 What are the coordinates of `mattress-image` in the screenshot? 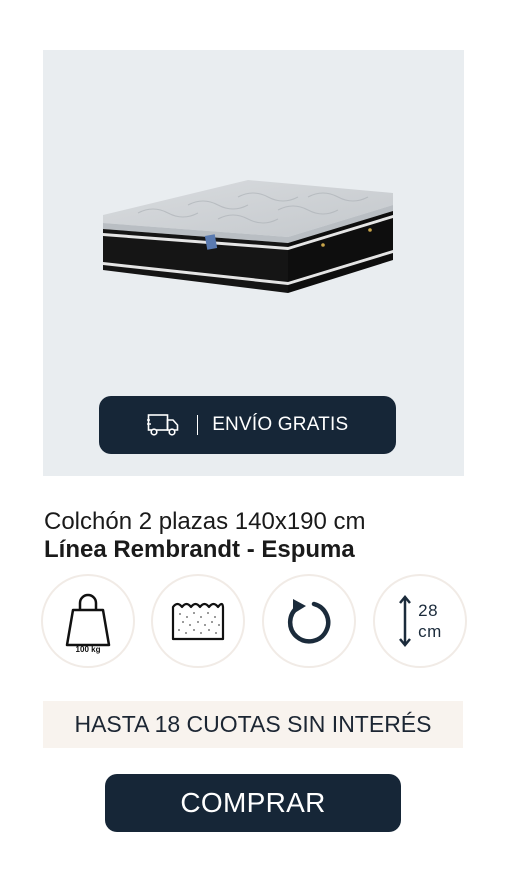 It's located at (248, 236).